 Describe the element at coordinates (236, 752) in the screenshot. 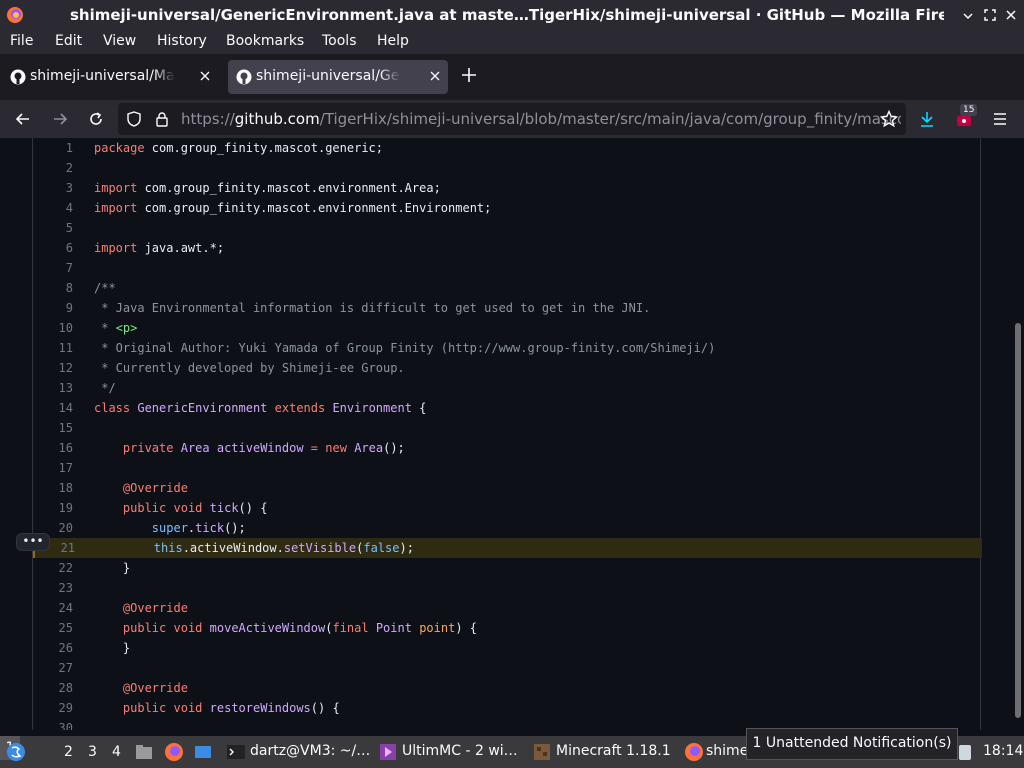

I see `terminal-icon` at that location.